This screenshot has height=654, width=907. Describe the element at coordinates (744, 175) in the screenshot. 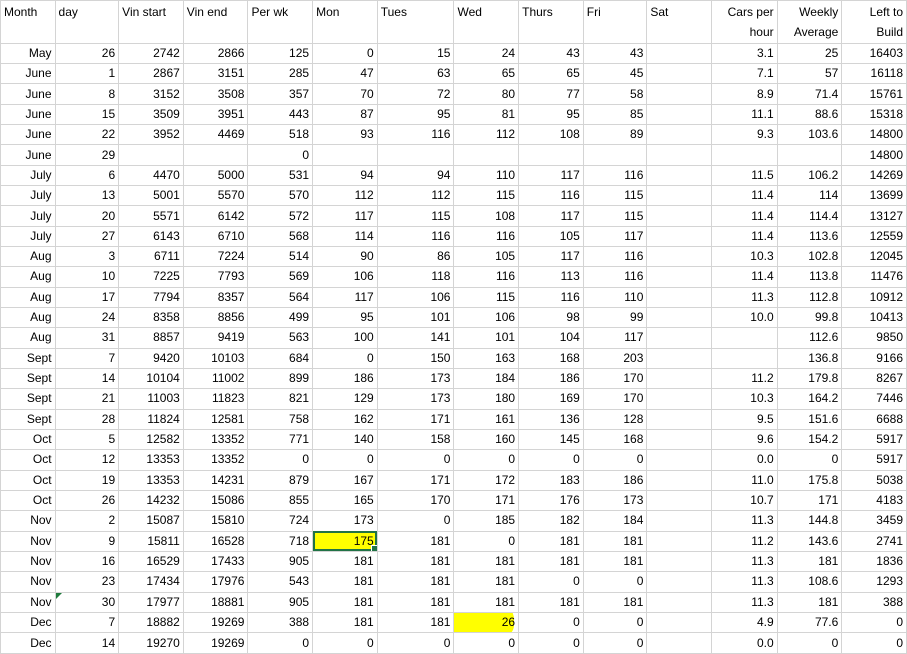

I see `cell-cars-per-hour: 11.5` at that location.